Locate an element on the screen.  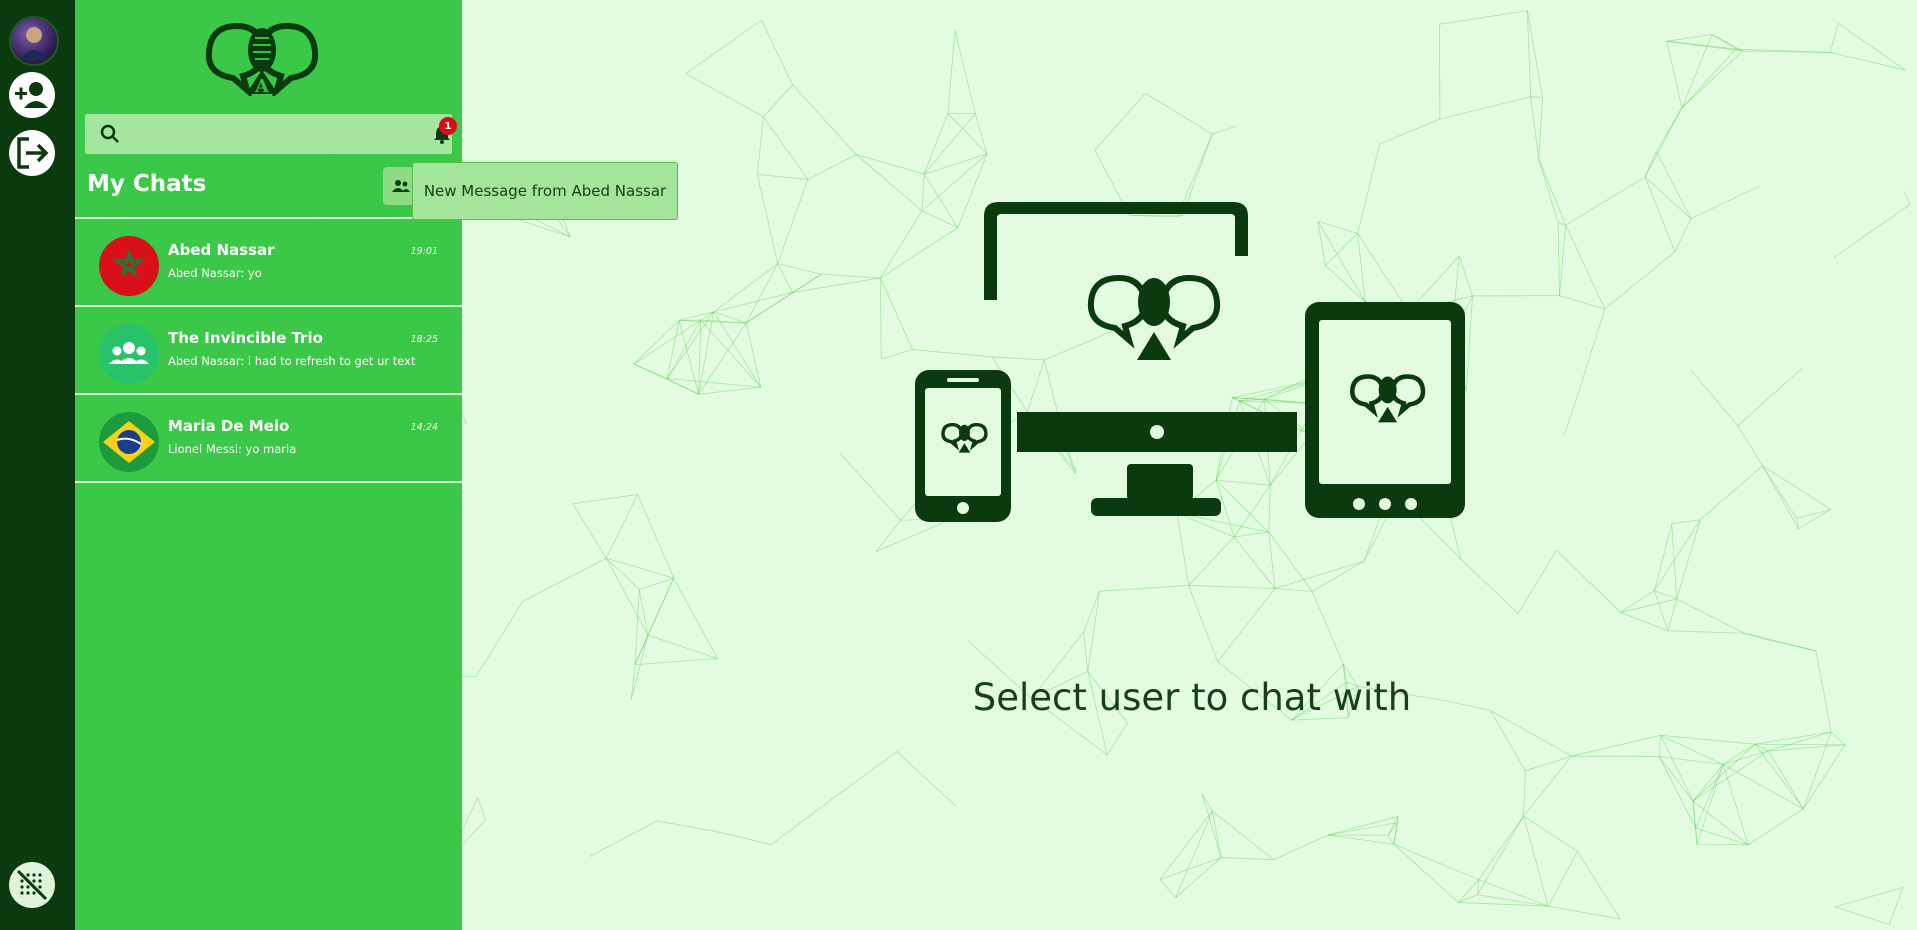
search-icon is located at coordinates (110, 134).